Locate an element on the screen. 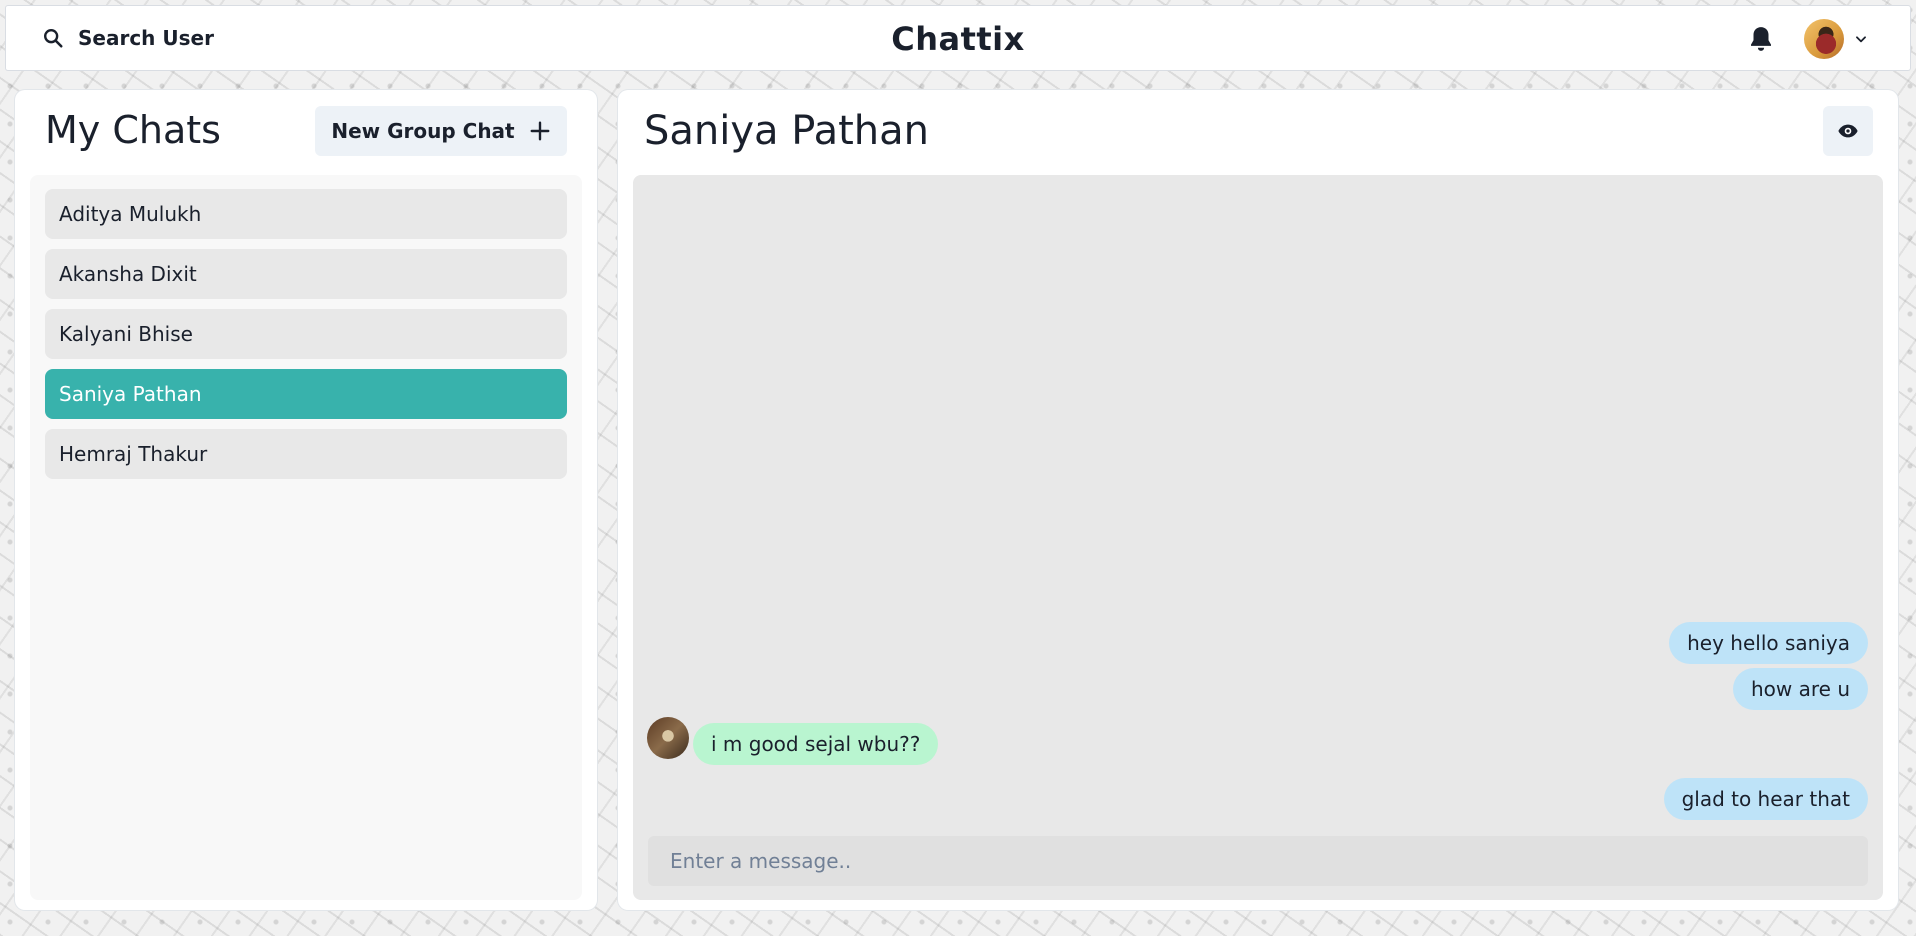  top-header: Search User Chattix is located at coordinates (958, 38).